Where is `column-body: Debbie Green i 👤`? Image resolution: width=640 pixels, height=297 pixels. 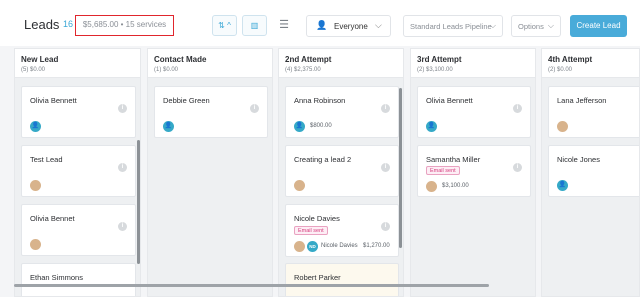
column-body: Debbie Green i 👤 is located at coordinates (210, 187).